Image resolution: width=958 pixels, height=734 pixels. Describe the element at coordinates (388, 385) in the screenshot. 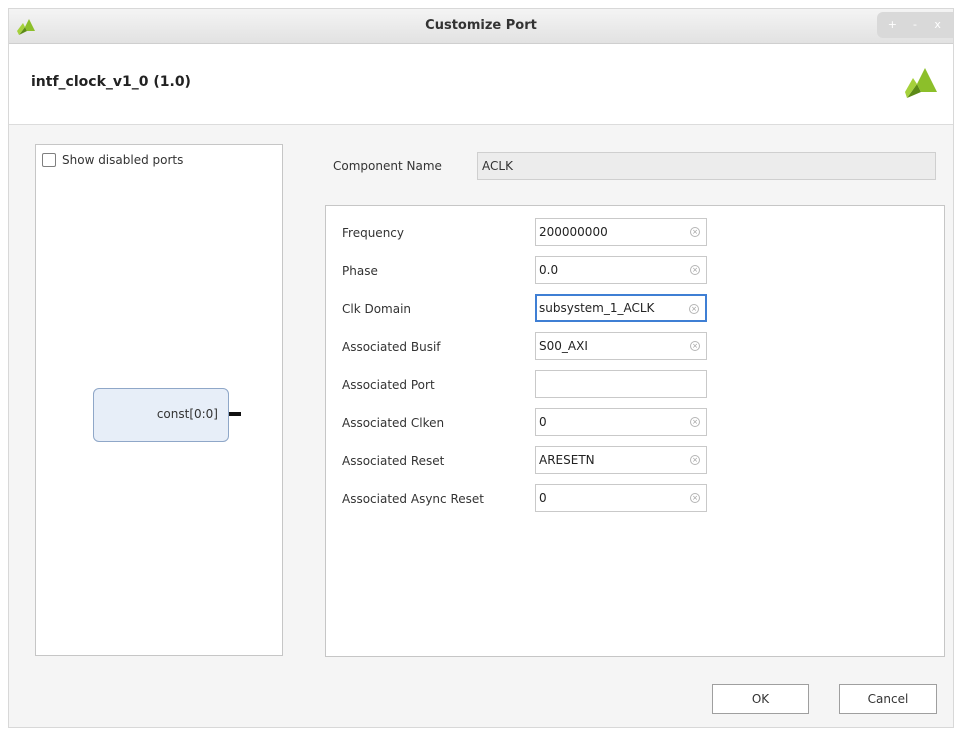

I see `associated-port-label: Associated Port` at that location.